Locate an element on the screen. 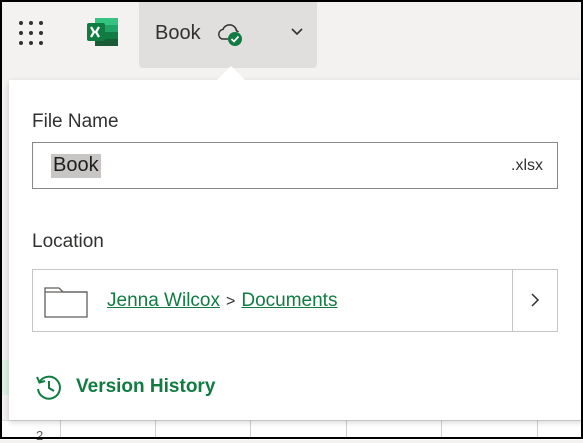 The image size is (583, 443). version-history-button: Version History is located at coordinates (124, 387).